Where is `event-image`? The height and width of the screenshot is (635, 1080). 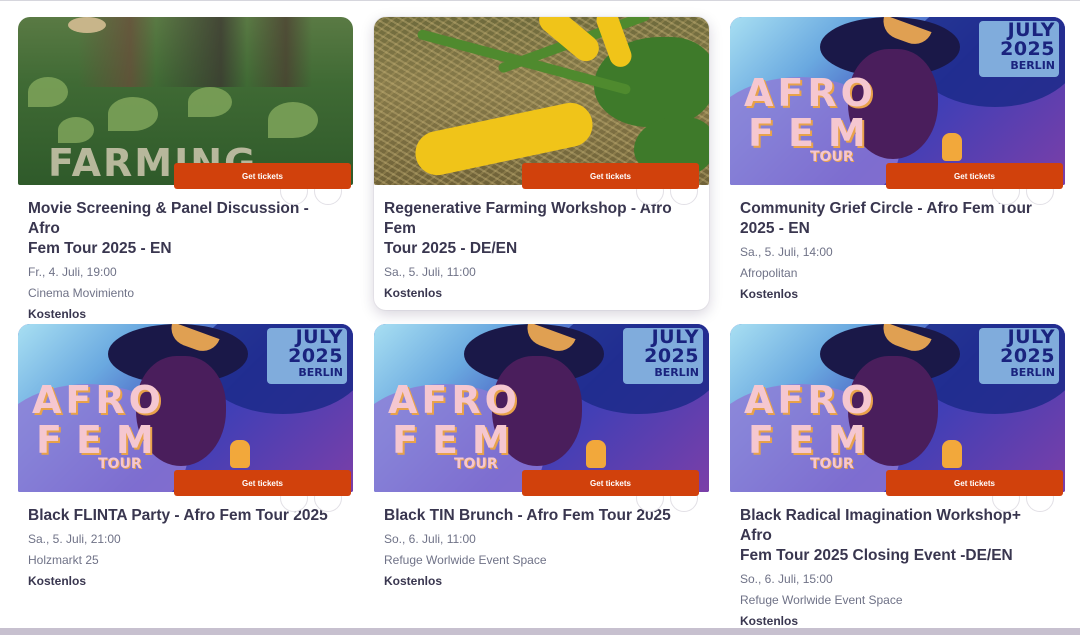 event-image is located at coordinates (541, 101).